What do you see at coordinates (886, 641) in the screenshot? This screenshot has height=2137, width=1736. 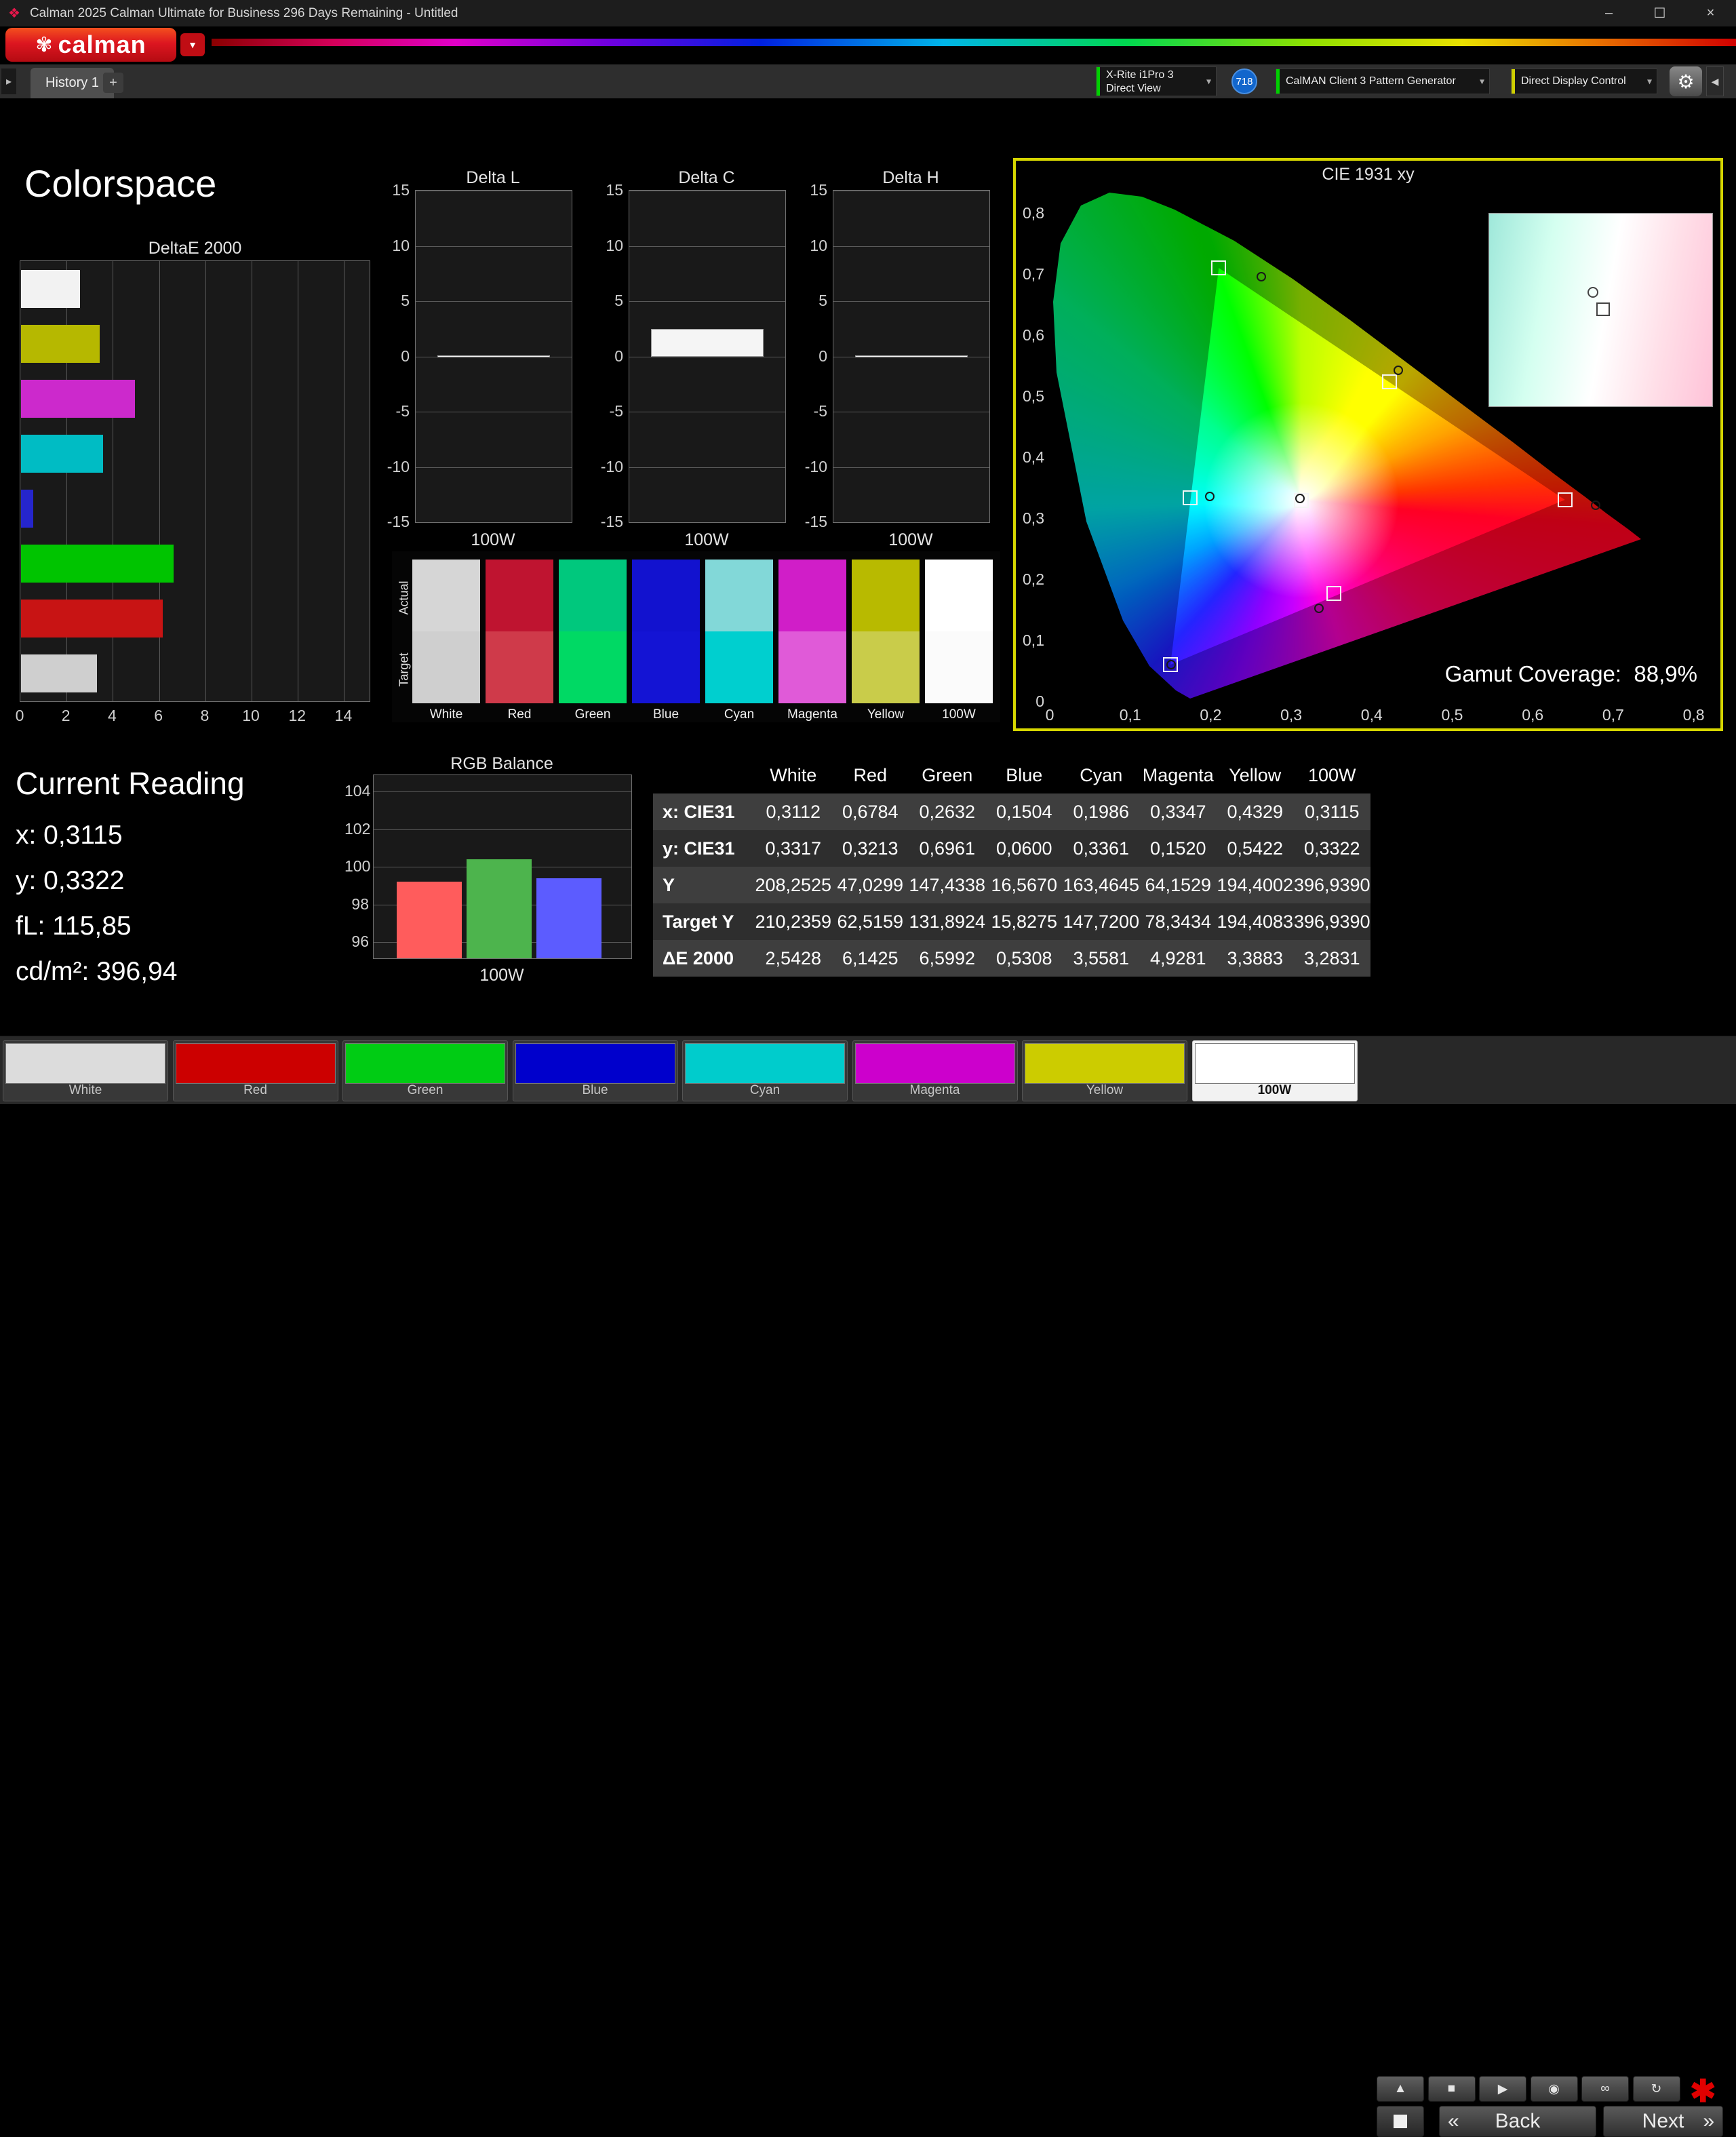 I see `swatch-yellow: Yellow` at bounding box center [886, 641].